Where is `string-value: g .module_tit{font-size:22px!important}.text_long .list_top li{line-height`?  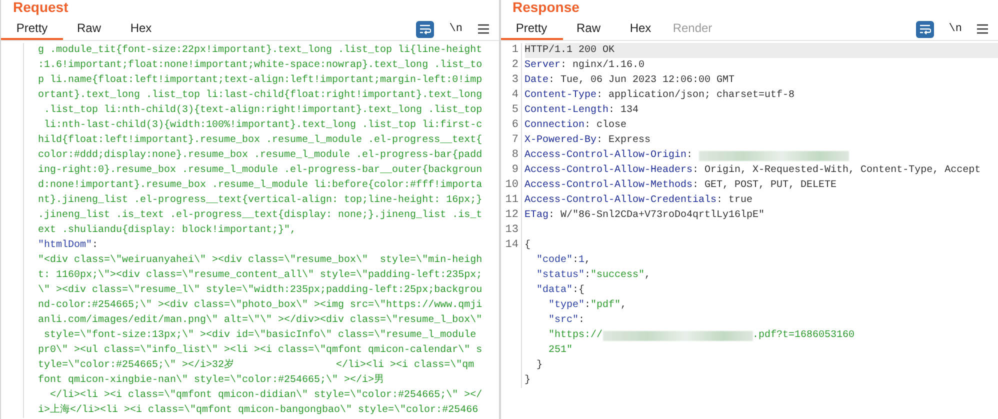 string-value: g .module_tit{font-size:22px!important}.text_long .list_top li{line-height is located at coordinates (260, 51).